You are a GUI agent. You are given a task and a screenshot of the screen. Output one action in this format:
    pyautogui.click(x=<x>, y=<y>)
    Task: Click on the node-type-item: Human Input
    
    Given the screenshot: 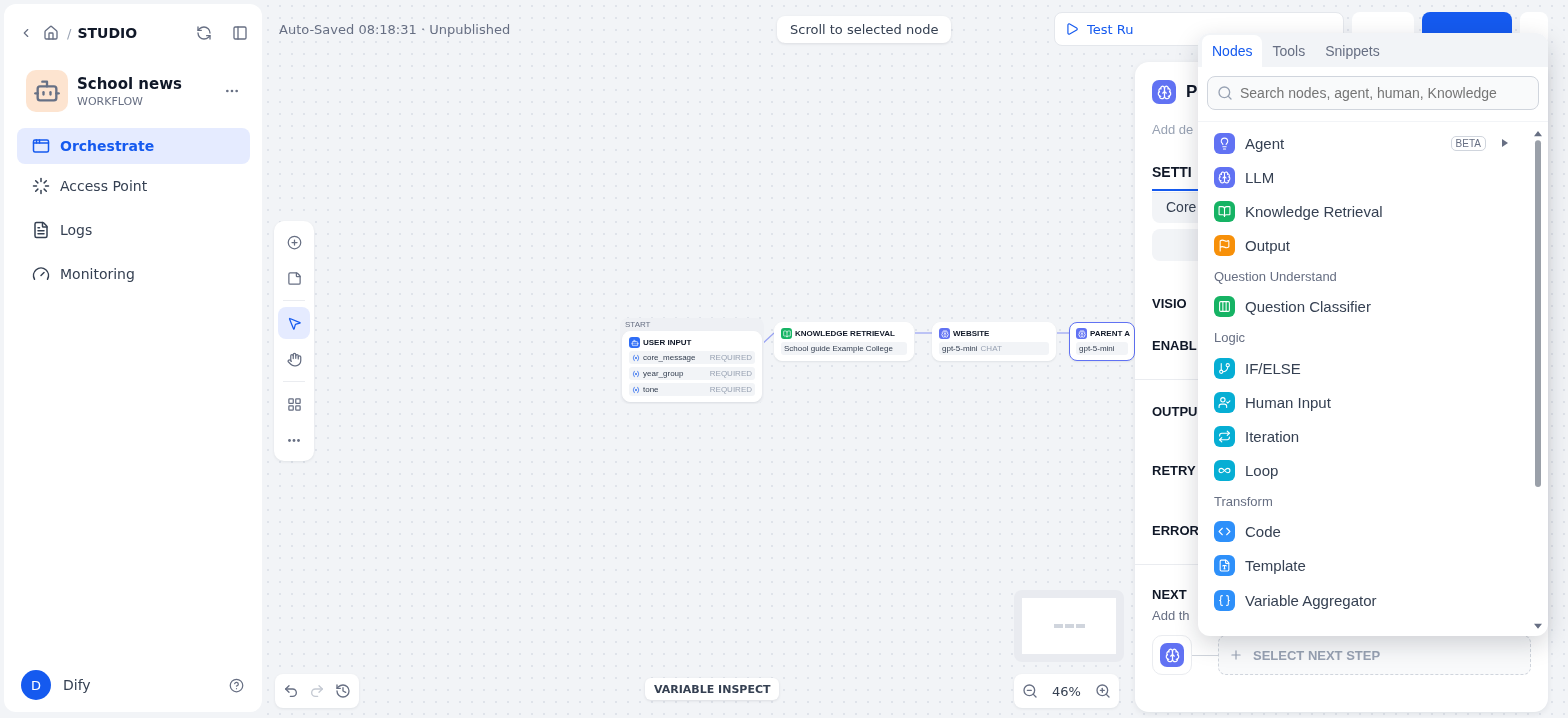 What is the action you would take?
    pyautogui.click(x=1372, y=402)
    